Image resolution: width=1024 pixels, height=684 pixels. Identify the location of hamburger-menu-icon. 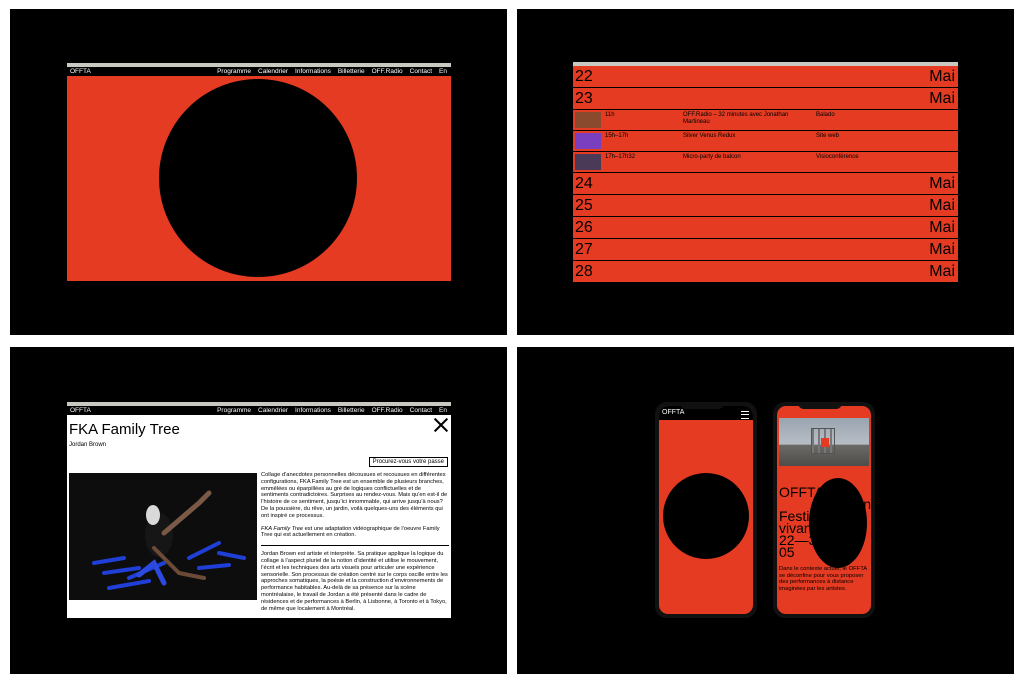
(745, 415).